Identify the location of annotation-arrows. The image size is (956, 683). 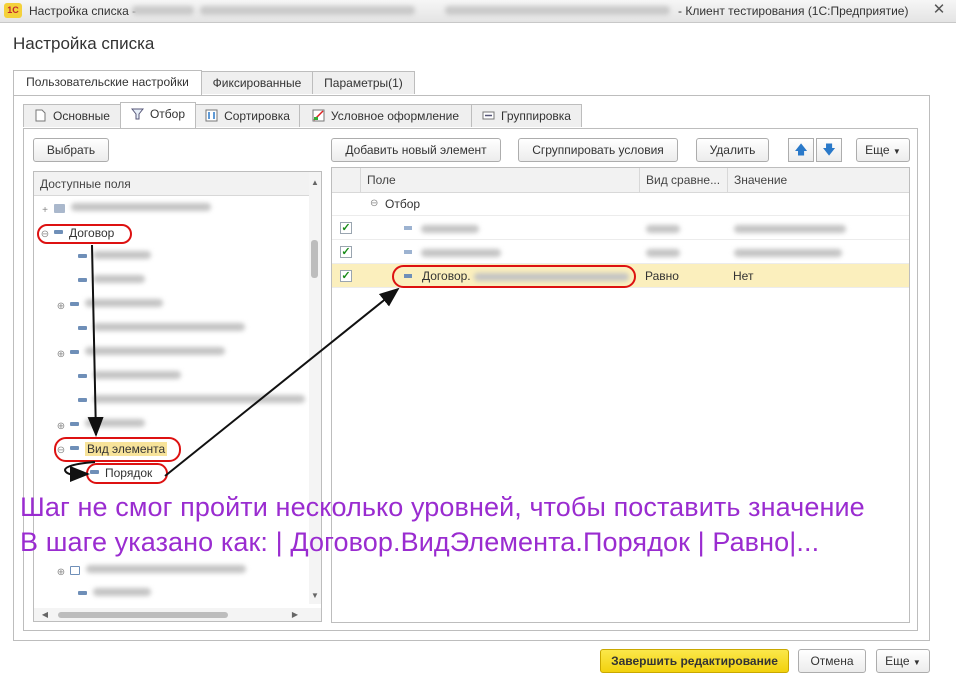
(232, 363).